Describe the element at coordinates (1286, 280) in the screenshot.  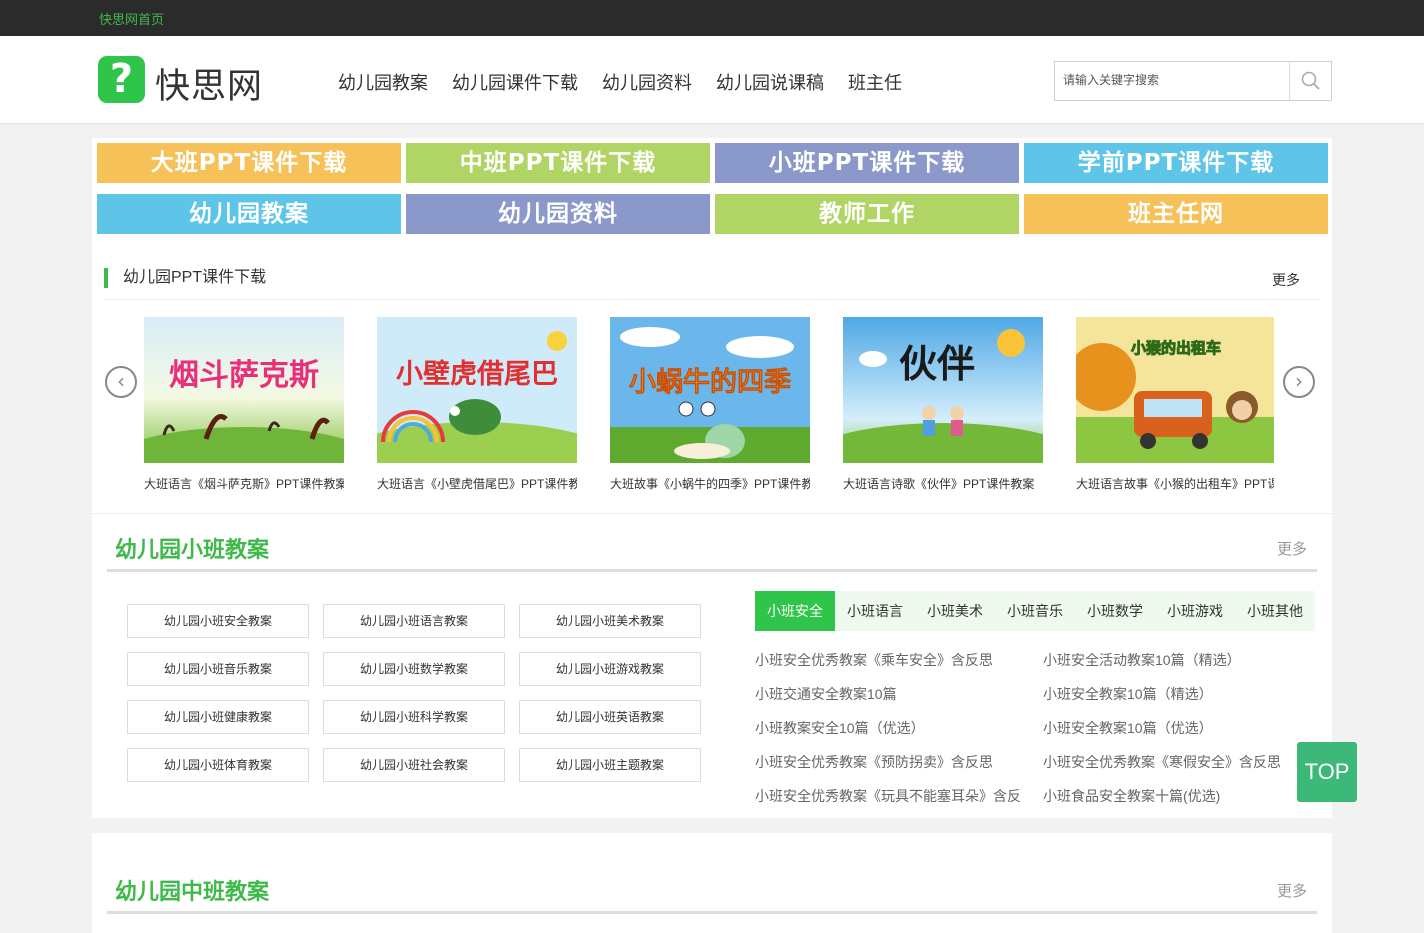
I see `ppt-more-link: 更多` at that location.